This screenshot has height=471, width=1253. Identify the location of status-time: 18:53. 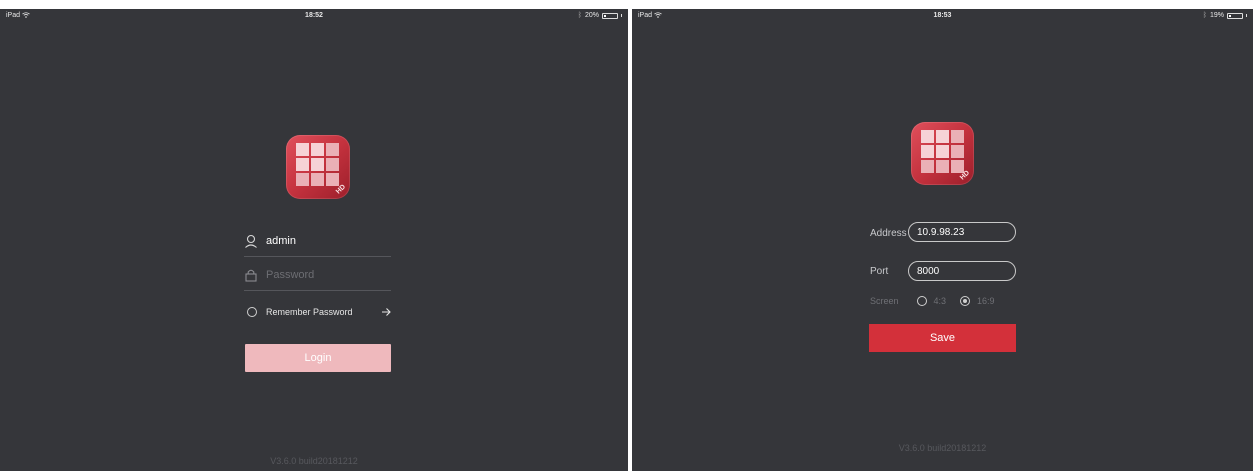
(942, 15).